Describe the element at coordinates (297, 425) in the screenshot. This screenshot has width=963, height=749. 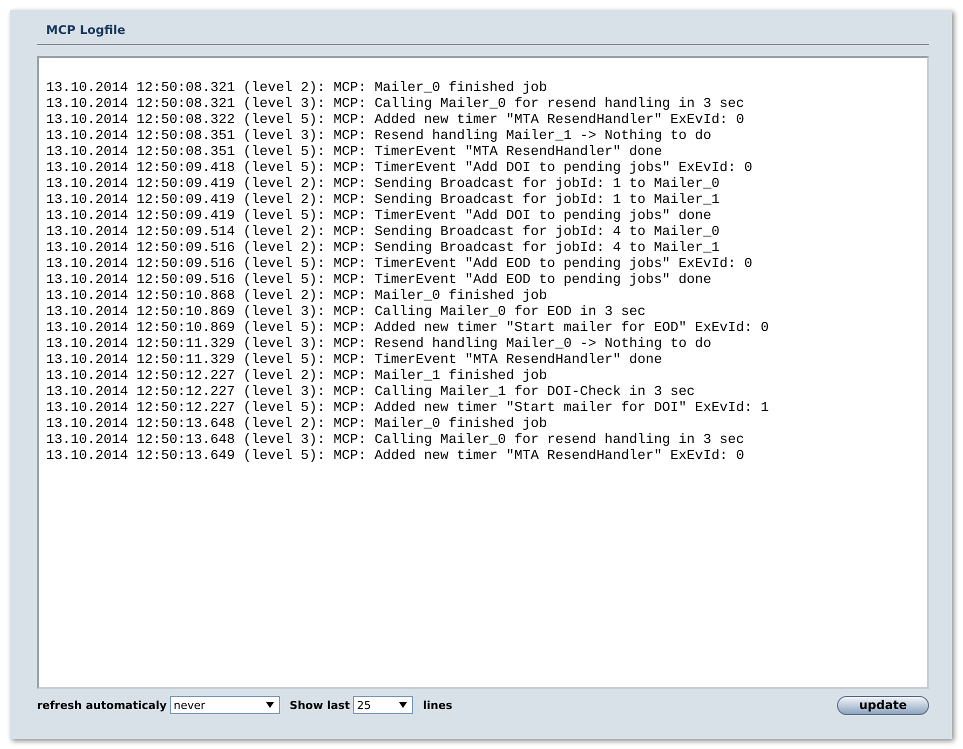
I see `log-line: 13.10.2014 12:50:13.648 (level 2): MCP: Mailer_0 finished job` at that location.